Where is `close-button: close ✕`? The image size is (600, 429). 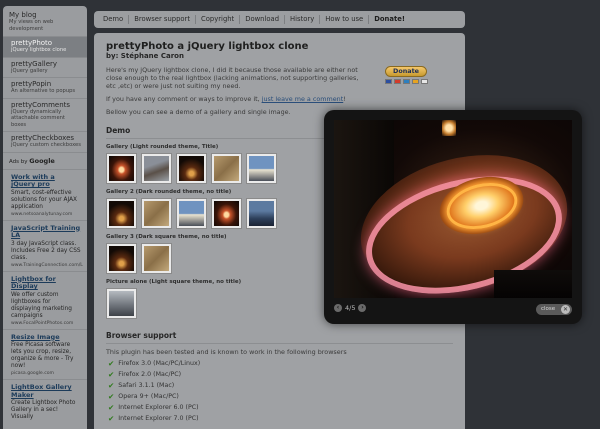
close-button: close ✕ is located at coordinates (554, 309).